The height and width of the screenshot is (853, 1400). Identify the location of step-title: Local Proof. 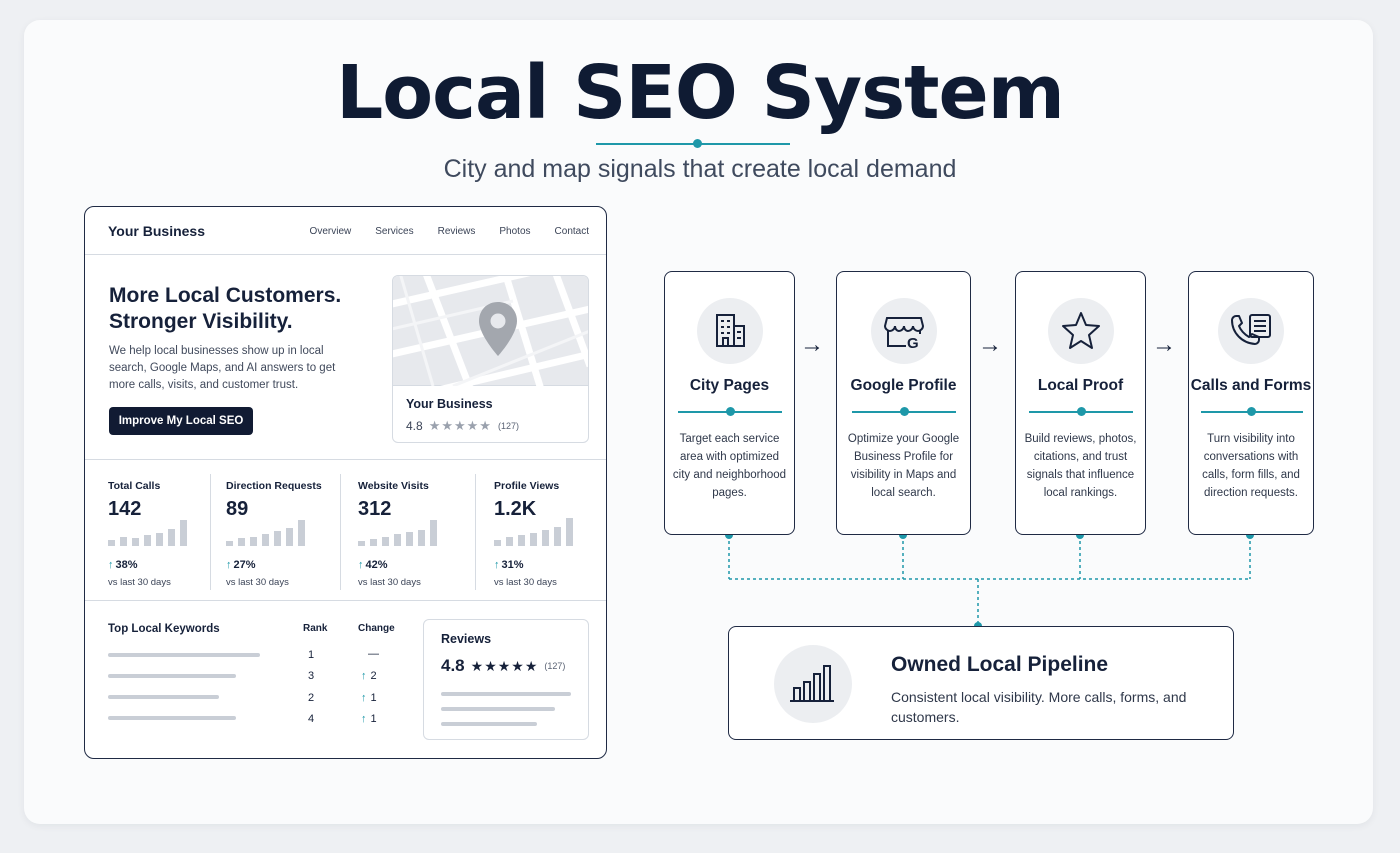
(1080, 385).